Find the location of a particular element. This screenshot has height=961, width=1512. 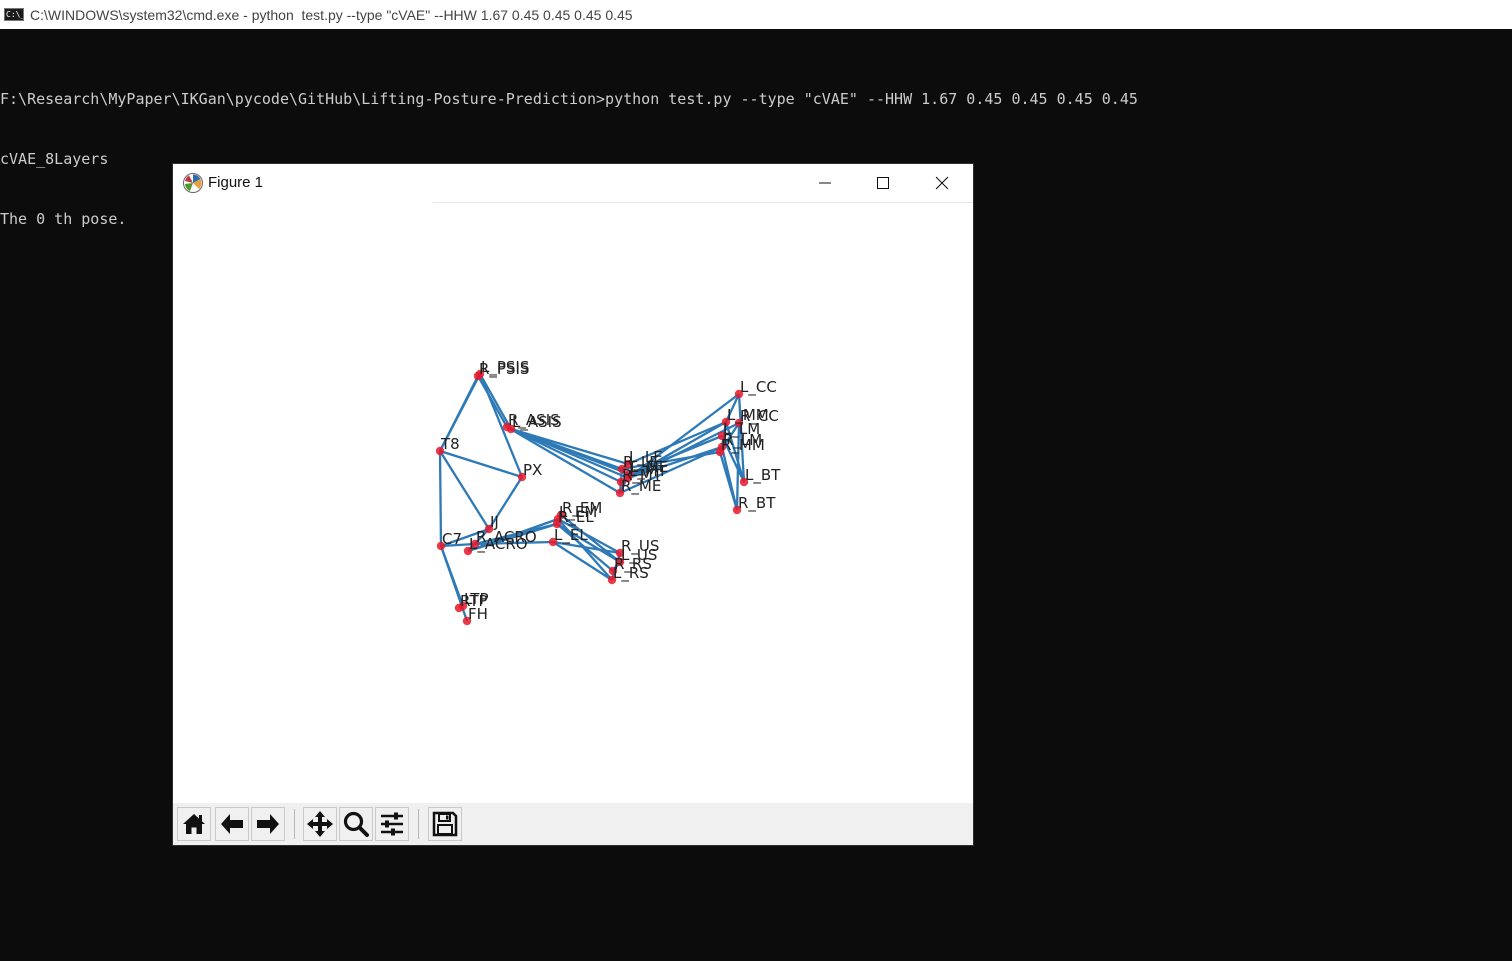

segment-layer is located at coordinates (592, 497).